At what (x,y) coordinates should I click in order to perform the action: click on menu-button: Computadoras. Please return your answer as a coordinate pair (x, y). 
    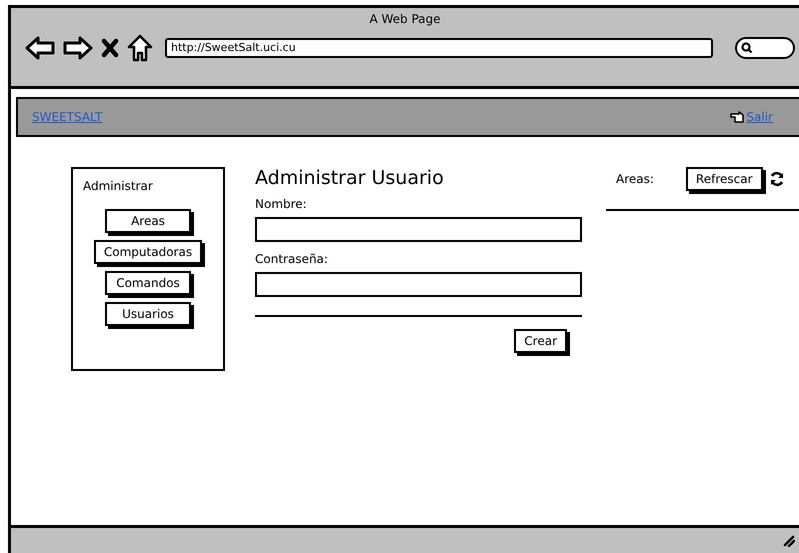
    Looking at the image, I should click on (148, 252).